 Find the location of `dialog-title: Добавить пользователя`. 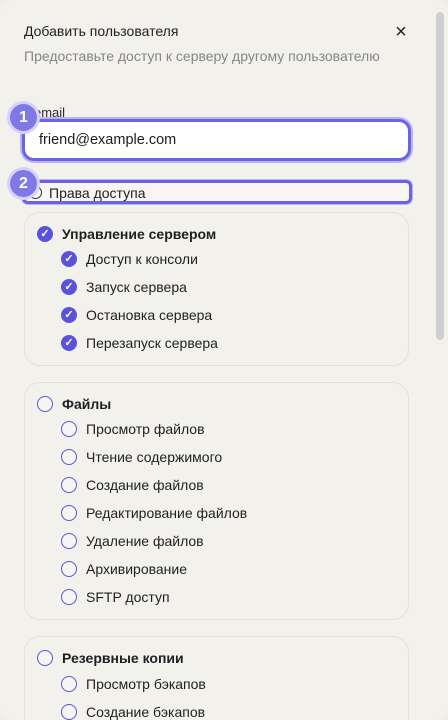

dialog-title: Добавить пользователя is located at coordinates (101, 31).